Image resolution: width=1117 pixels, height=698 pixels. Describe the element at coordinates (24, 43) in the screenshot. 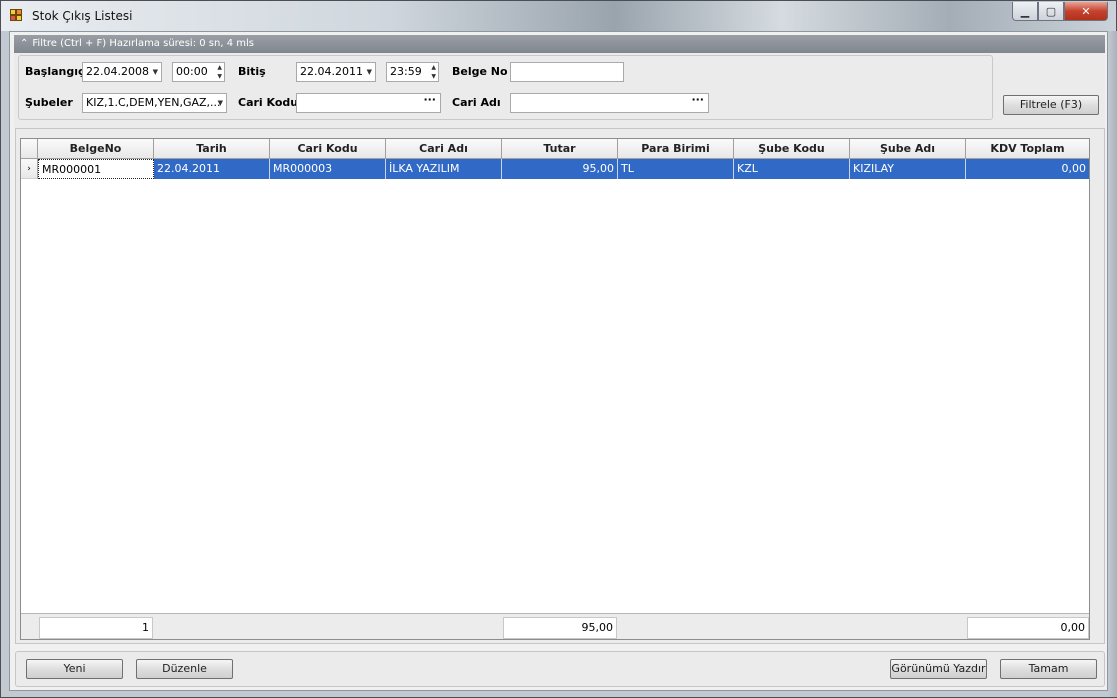

I see `collapse-icon: ⌃` at that location.